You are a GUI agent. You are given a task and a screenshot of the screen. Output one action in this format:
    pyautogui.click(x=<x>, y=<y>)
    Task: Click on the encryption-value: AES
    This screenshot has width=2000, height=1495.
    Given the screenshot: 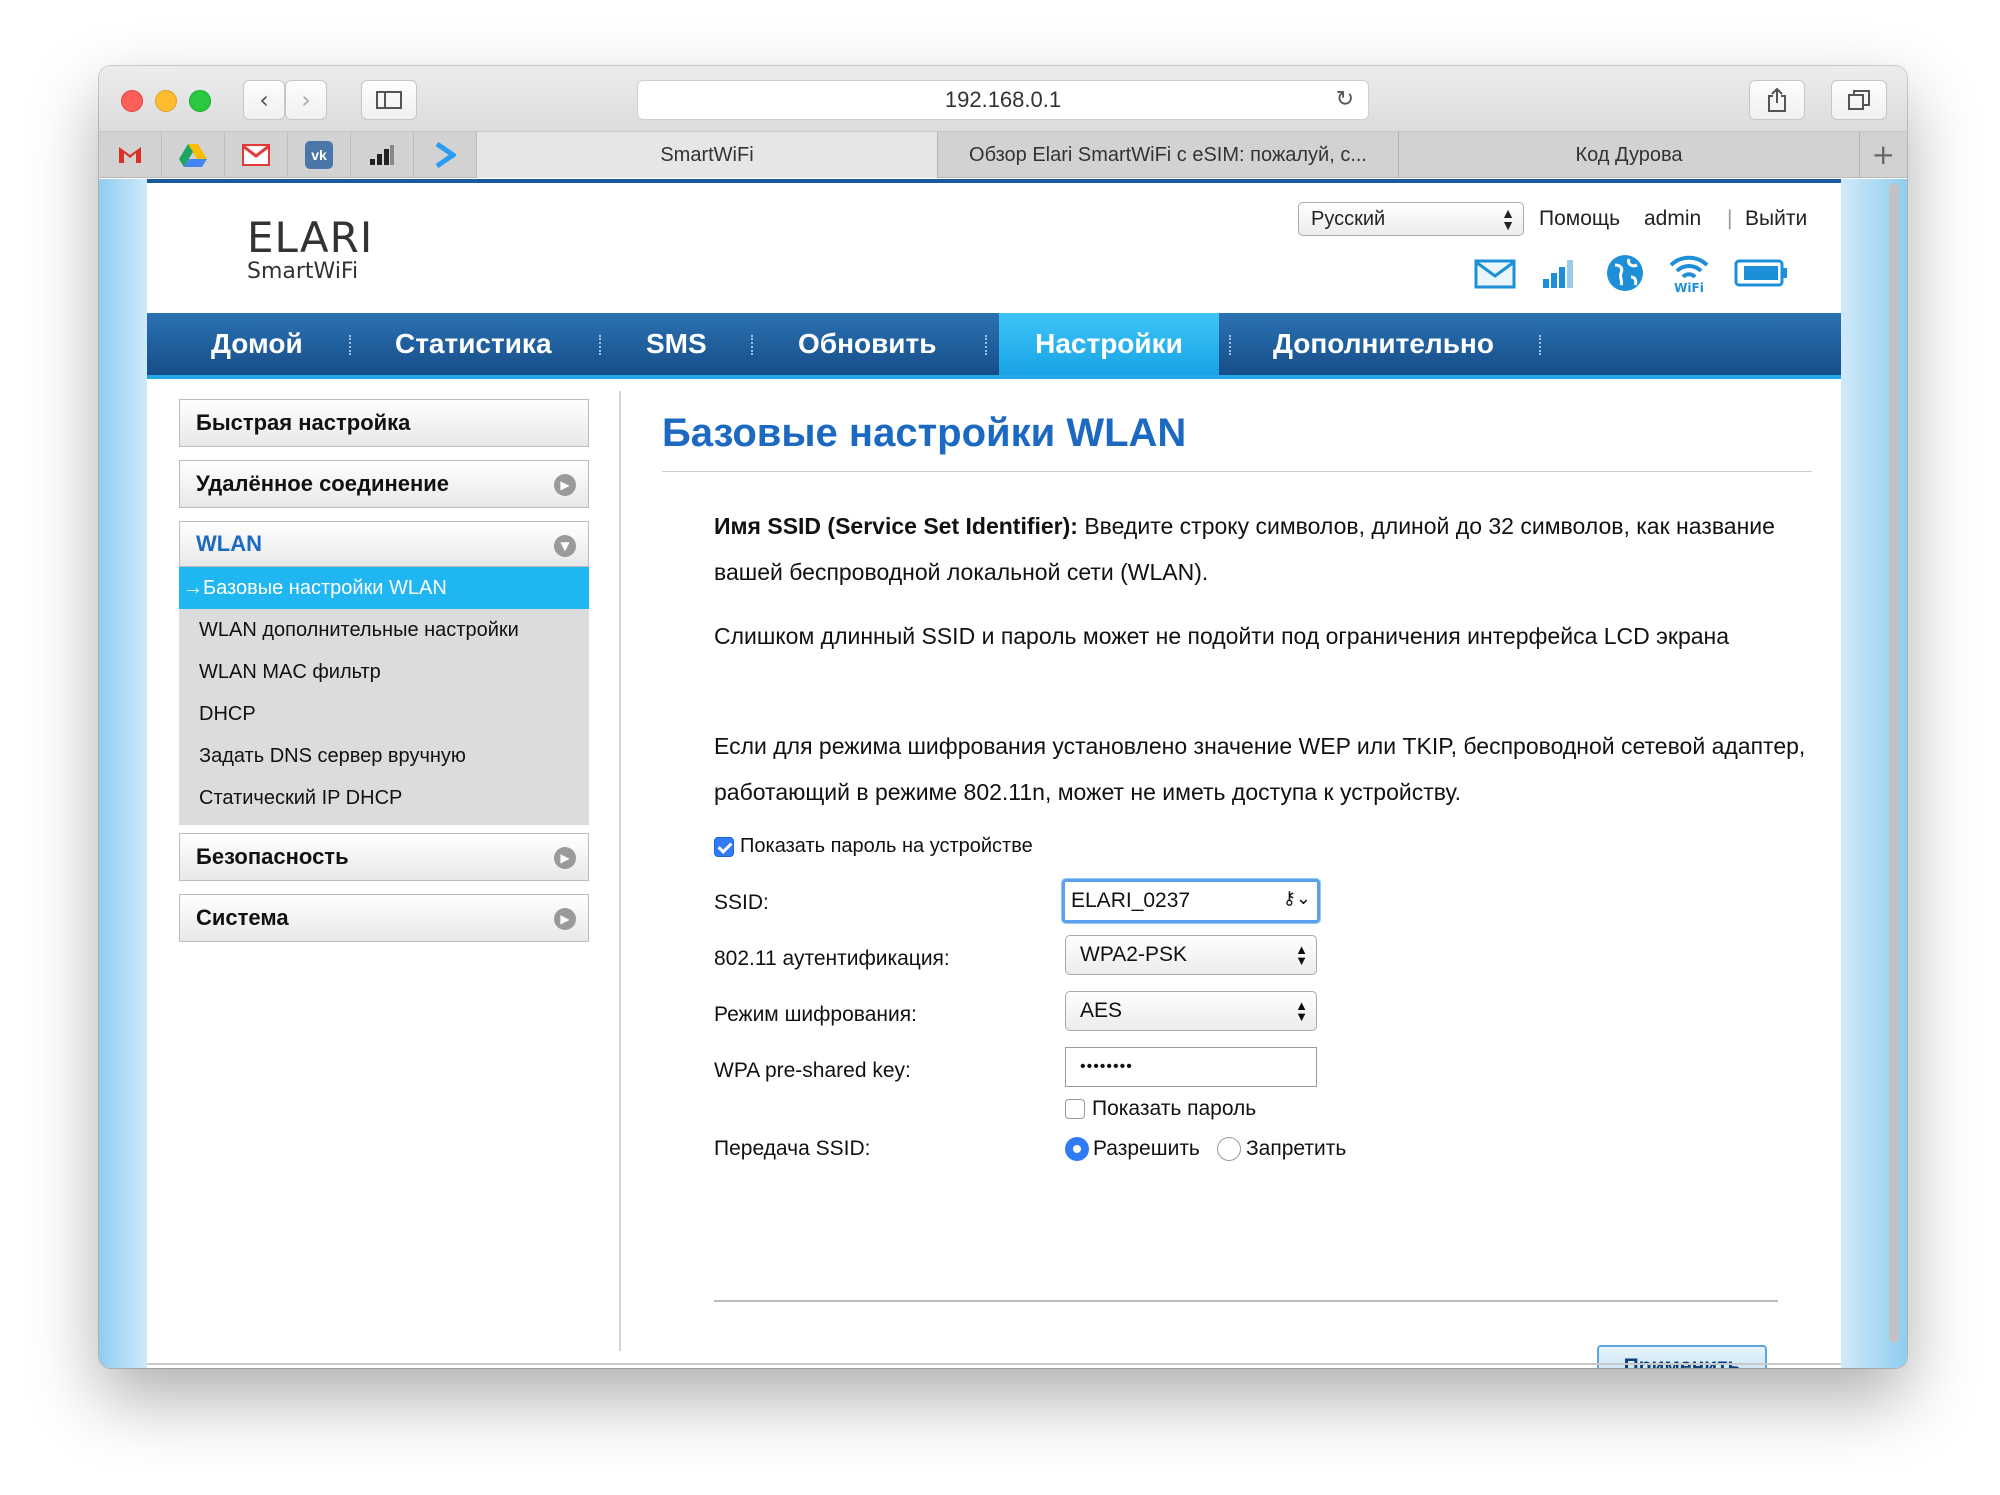 What is the action you would take?
    pyautogui.click(x=1101, y=1010)
    